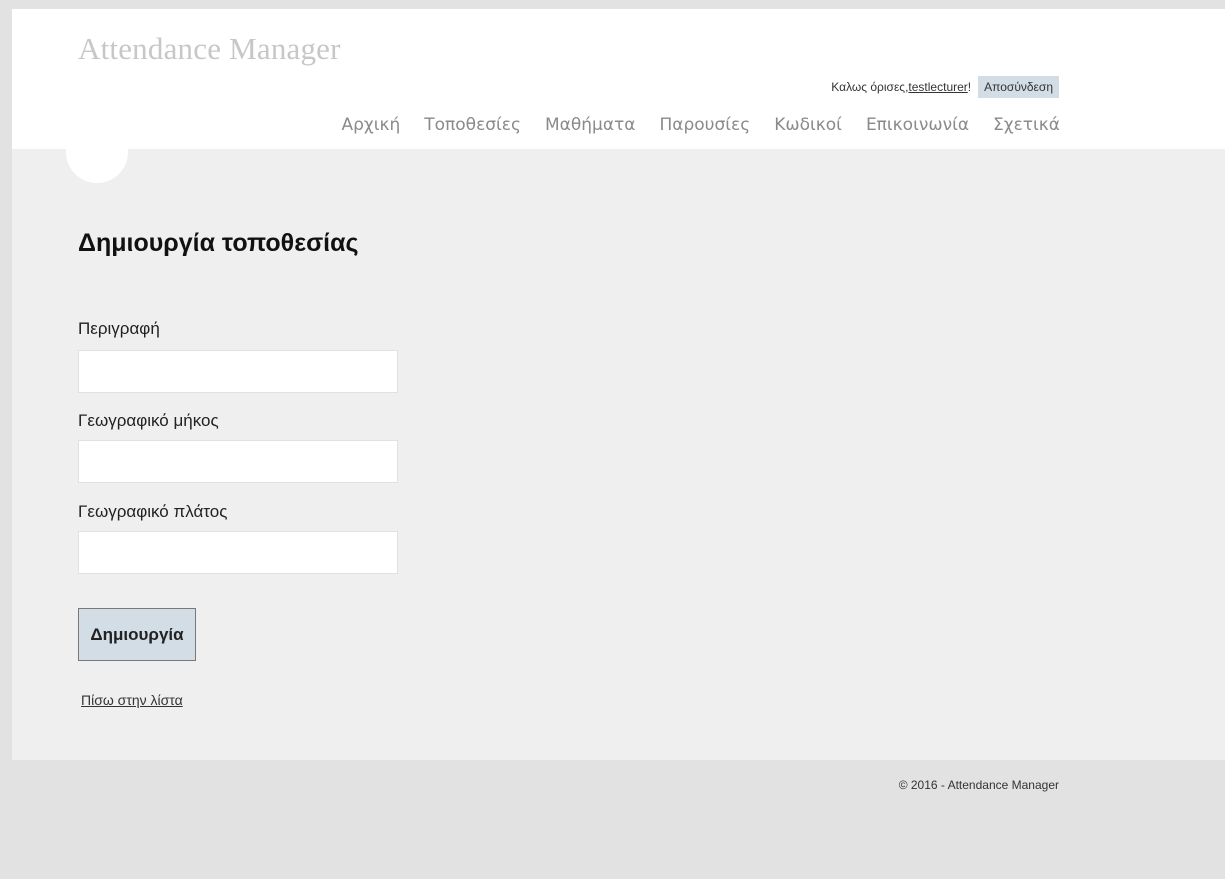 Image resolution: width=1225 pixels, height=879 pixels. What do you see at coordinates (917, 125) in the screenshot?
I see `menu-item-contact: Επικοινωνία` at bounding box center [917, 125].